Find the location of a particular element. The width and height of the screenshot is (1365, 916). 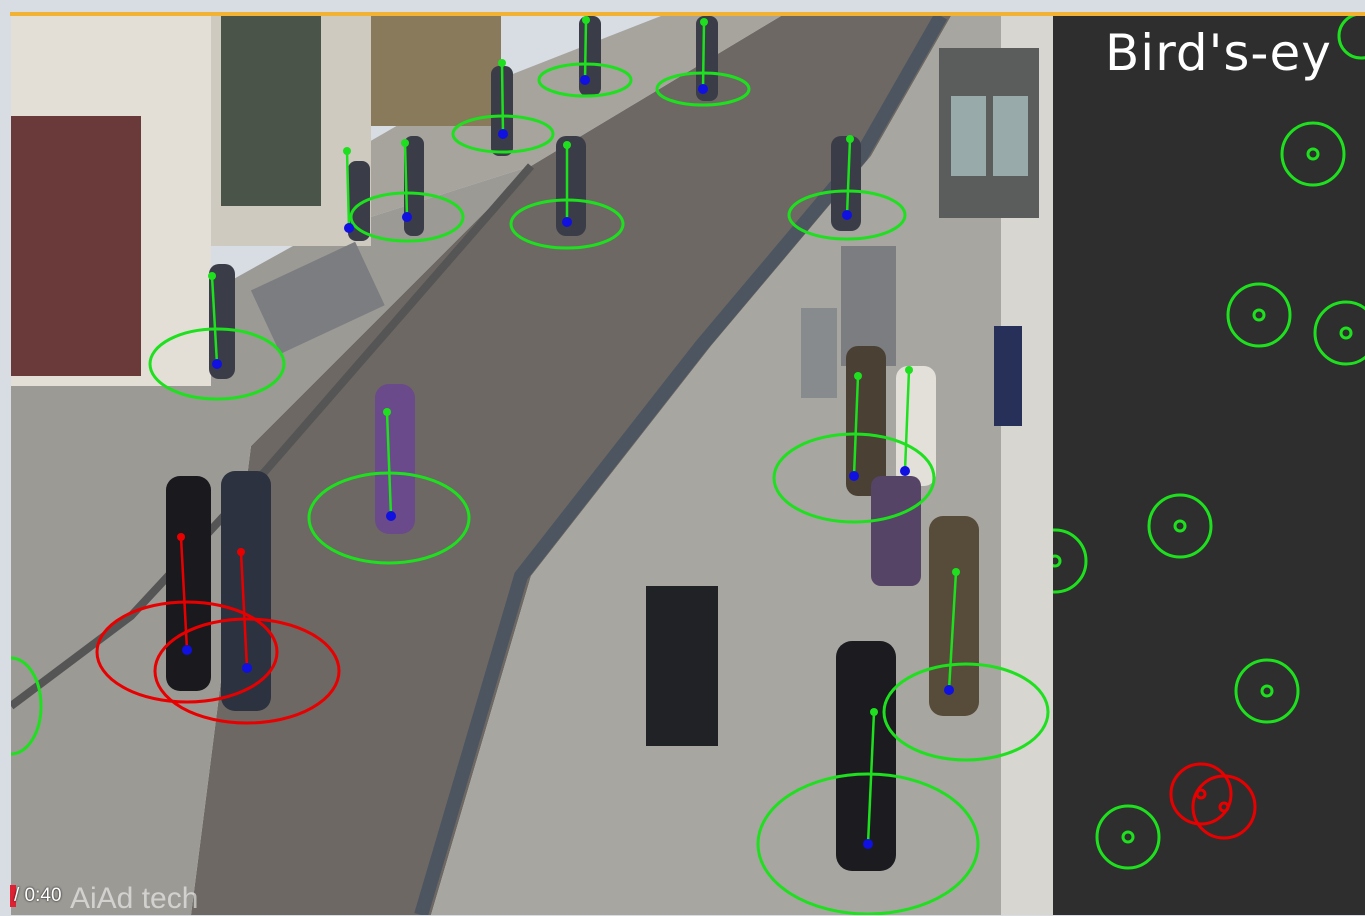

video-time: / 0:40 is located at coordinates (38, 895).